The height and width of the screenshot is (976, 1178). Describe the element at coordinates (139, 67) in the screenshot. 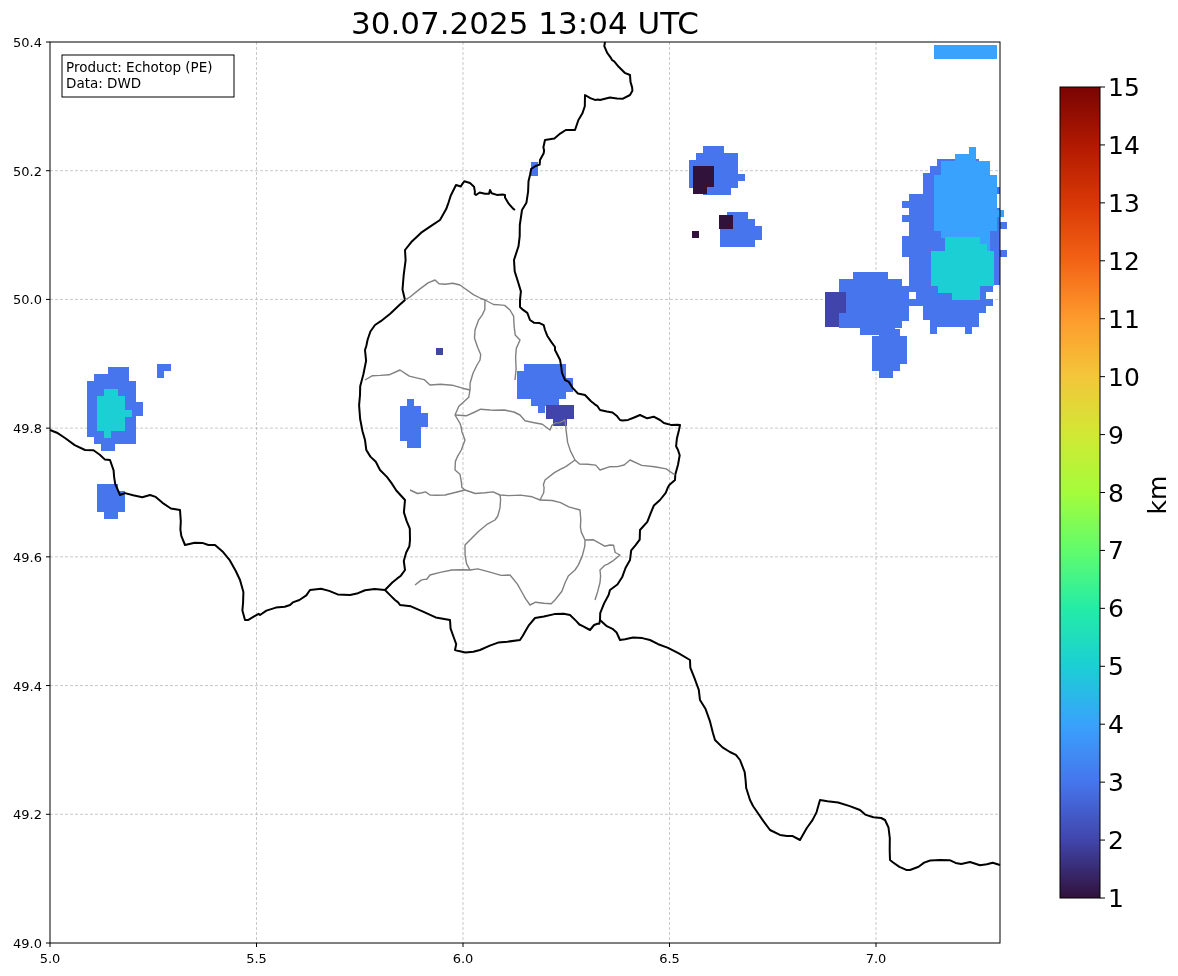

I see `info-text: Product: Echotop (PE)` at that location.